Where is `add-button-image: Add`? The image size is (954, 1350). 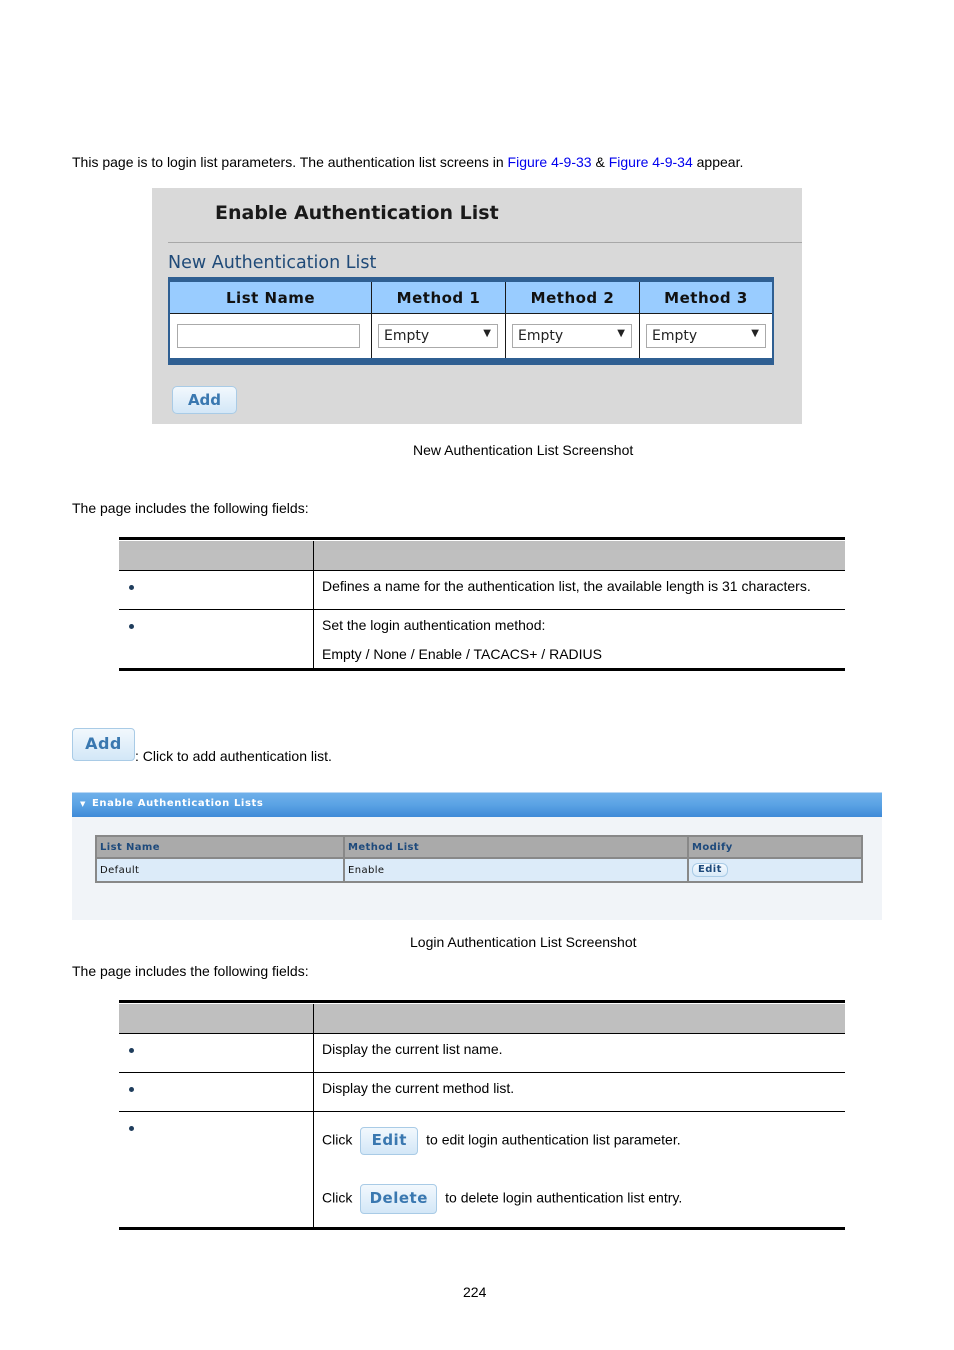
add-button-image: Add is located at coordinates (103, 744).